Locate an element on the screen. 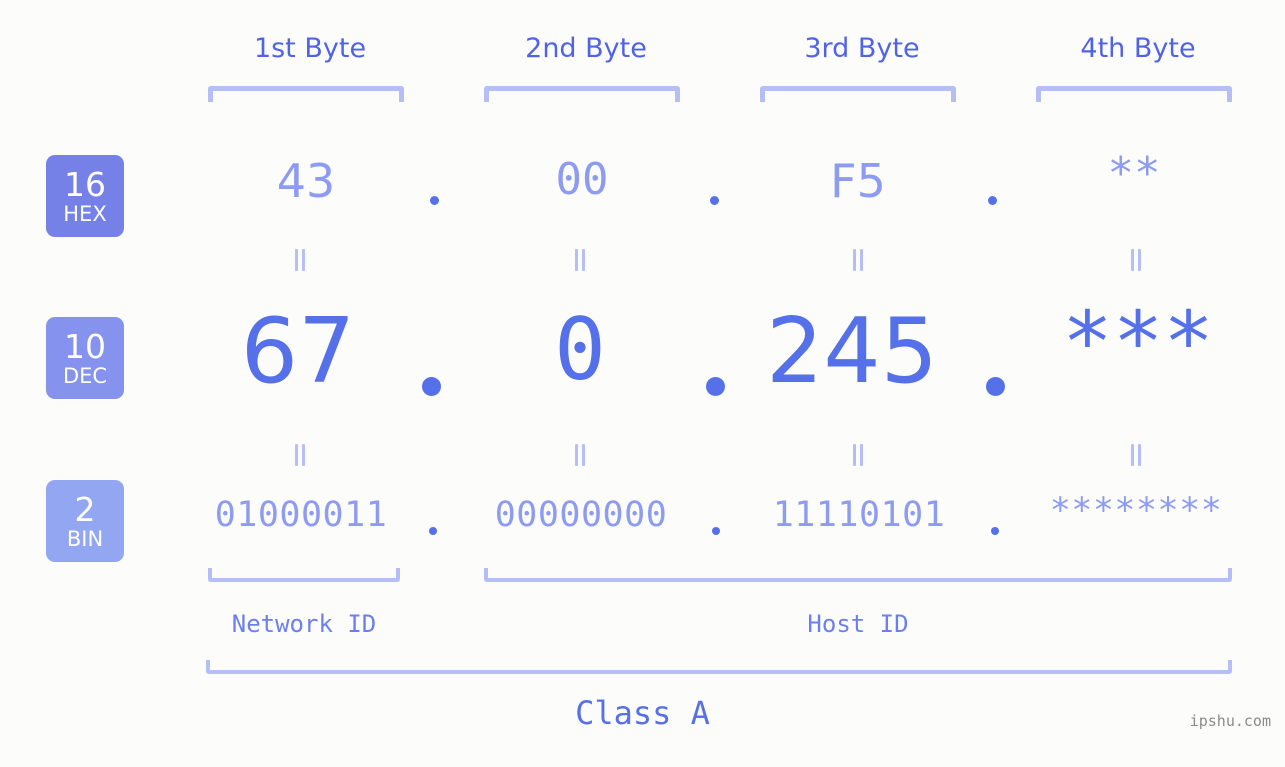 The height and width of the screenshot is (767, 1285). bin-byte-1: 01000011 is located at coordinates (301, 515).